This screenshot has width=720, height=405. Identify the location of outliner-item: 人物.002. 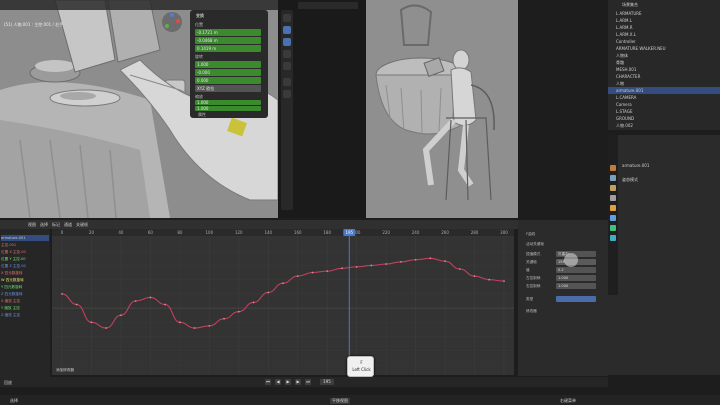
(666, 125).